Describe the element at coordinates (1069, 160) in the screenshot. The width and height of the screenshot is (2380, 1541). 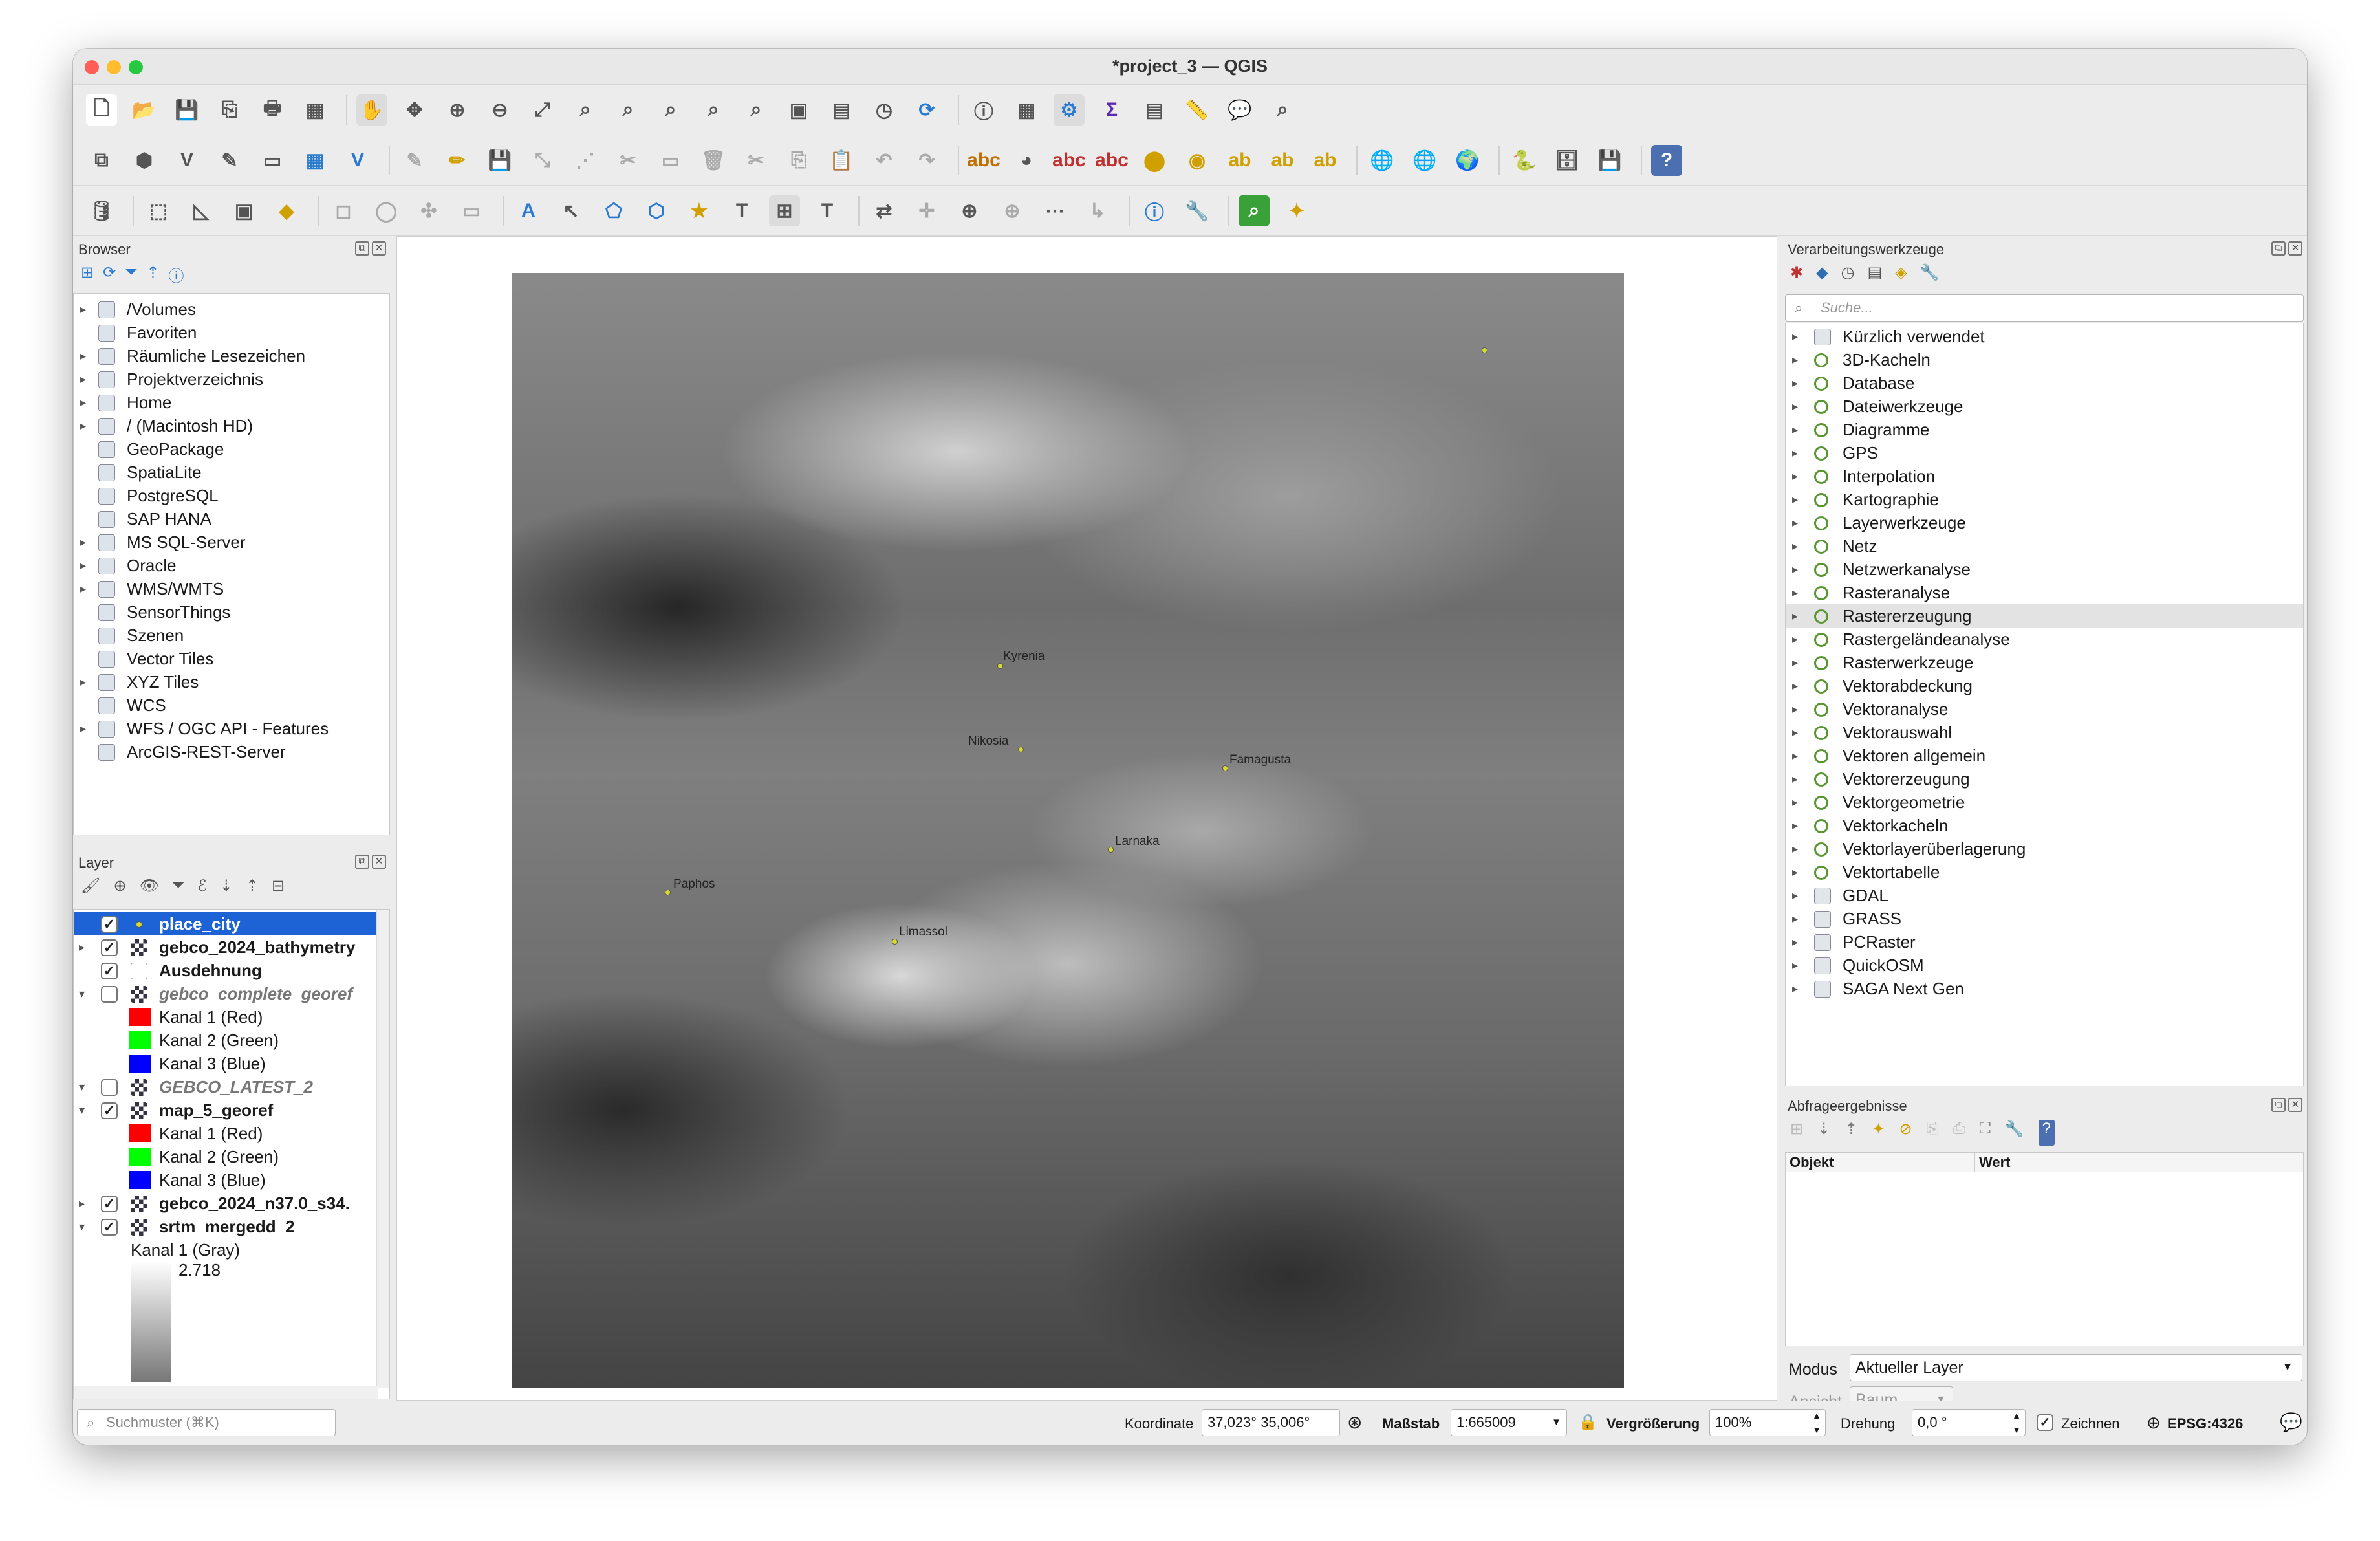
I see `label-pin-icon: abc` at that location.